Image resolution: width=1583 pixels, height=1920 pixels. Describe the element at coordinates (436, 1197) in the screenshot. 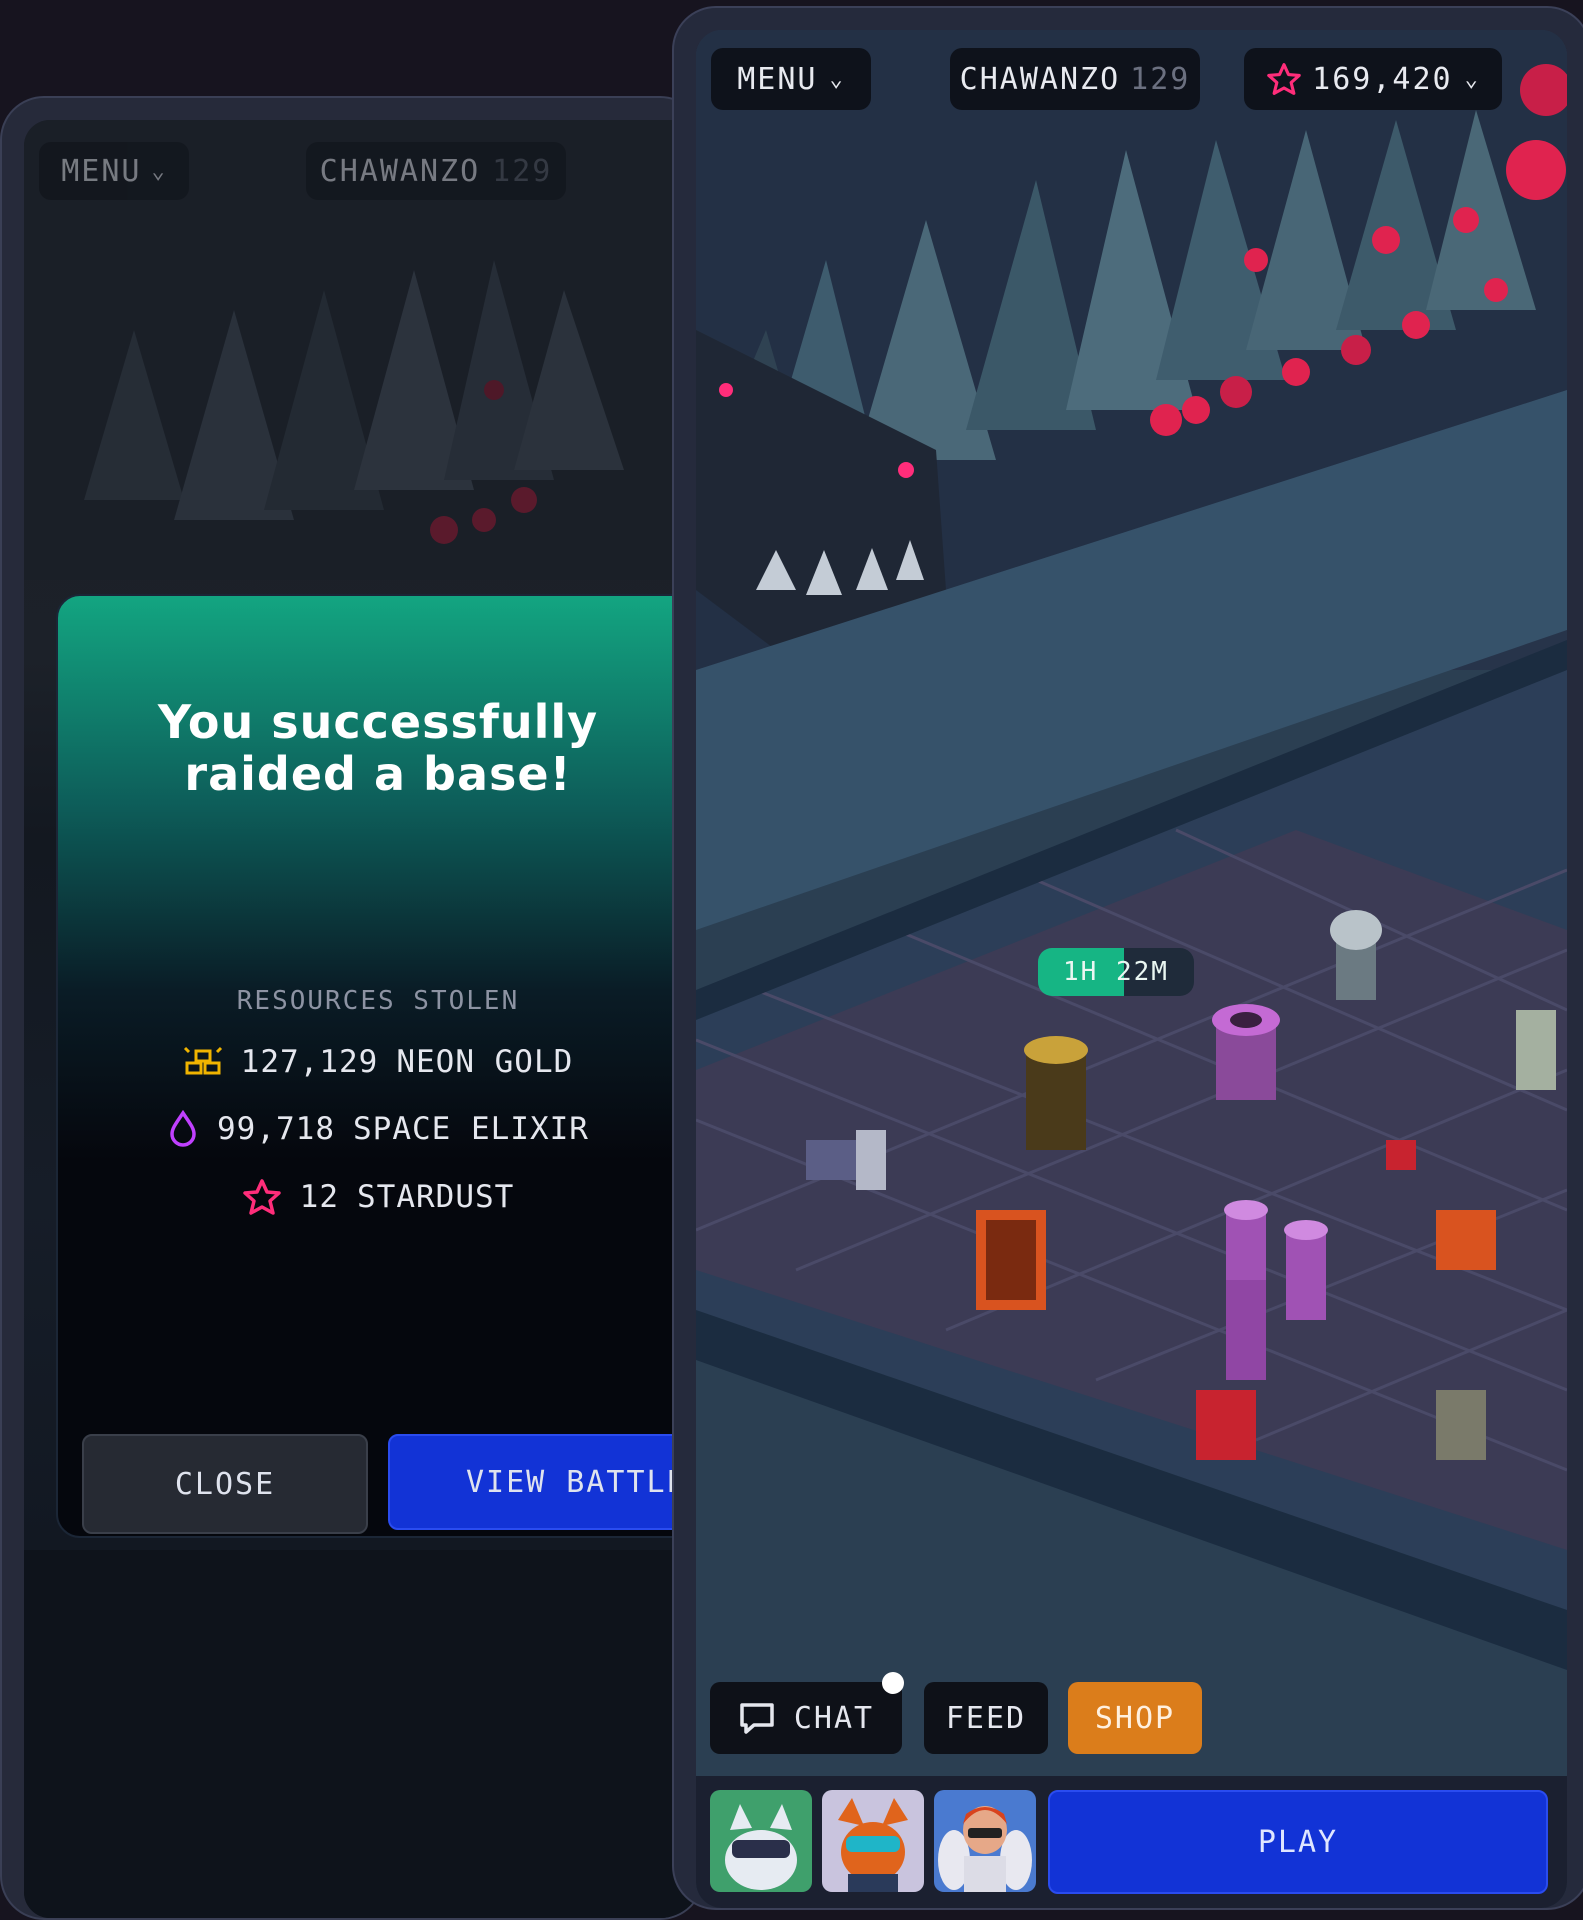

I see `stardust-name: STARDUST` at that location.